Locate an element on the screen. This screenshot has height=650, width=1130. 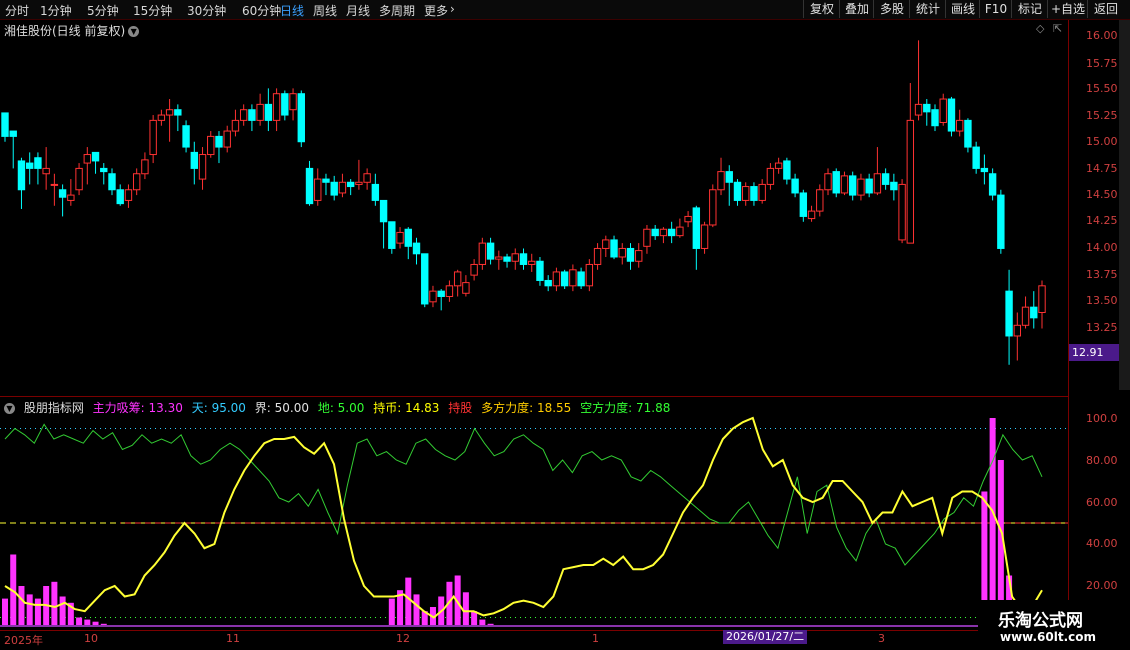
watermark: 乐淘公式网 www.60lt.com is located at coordinates (1054, 625).